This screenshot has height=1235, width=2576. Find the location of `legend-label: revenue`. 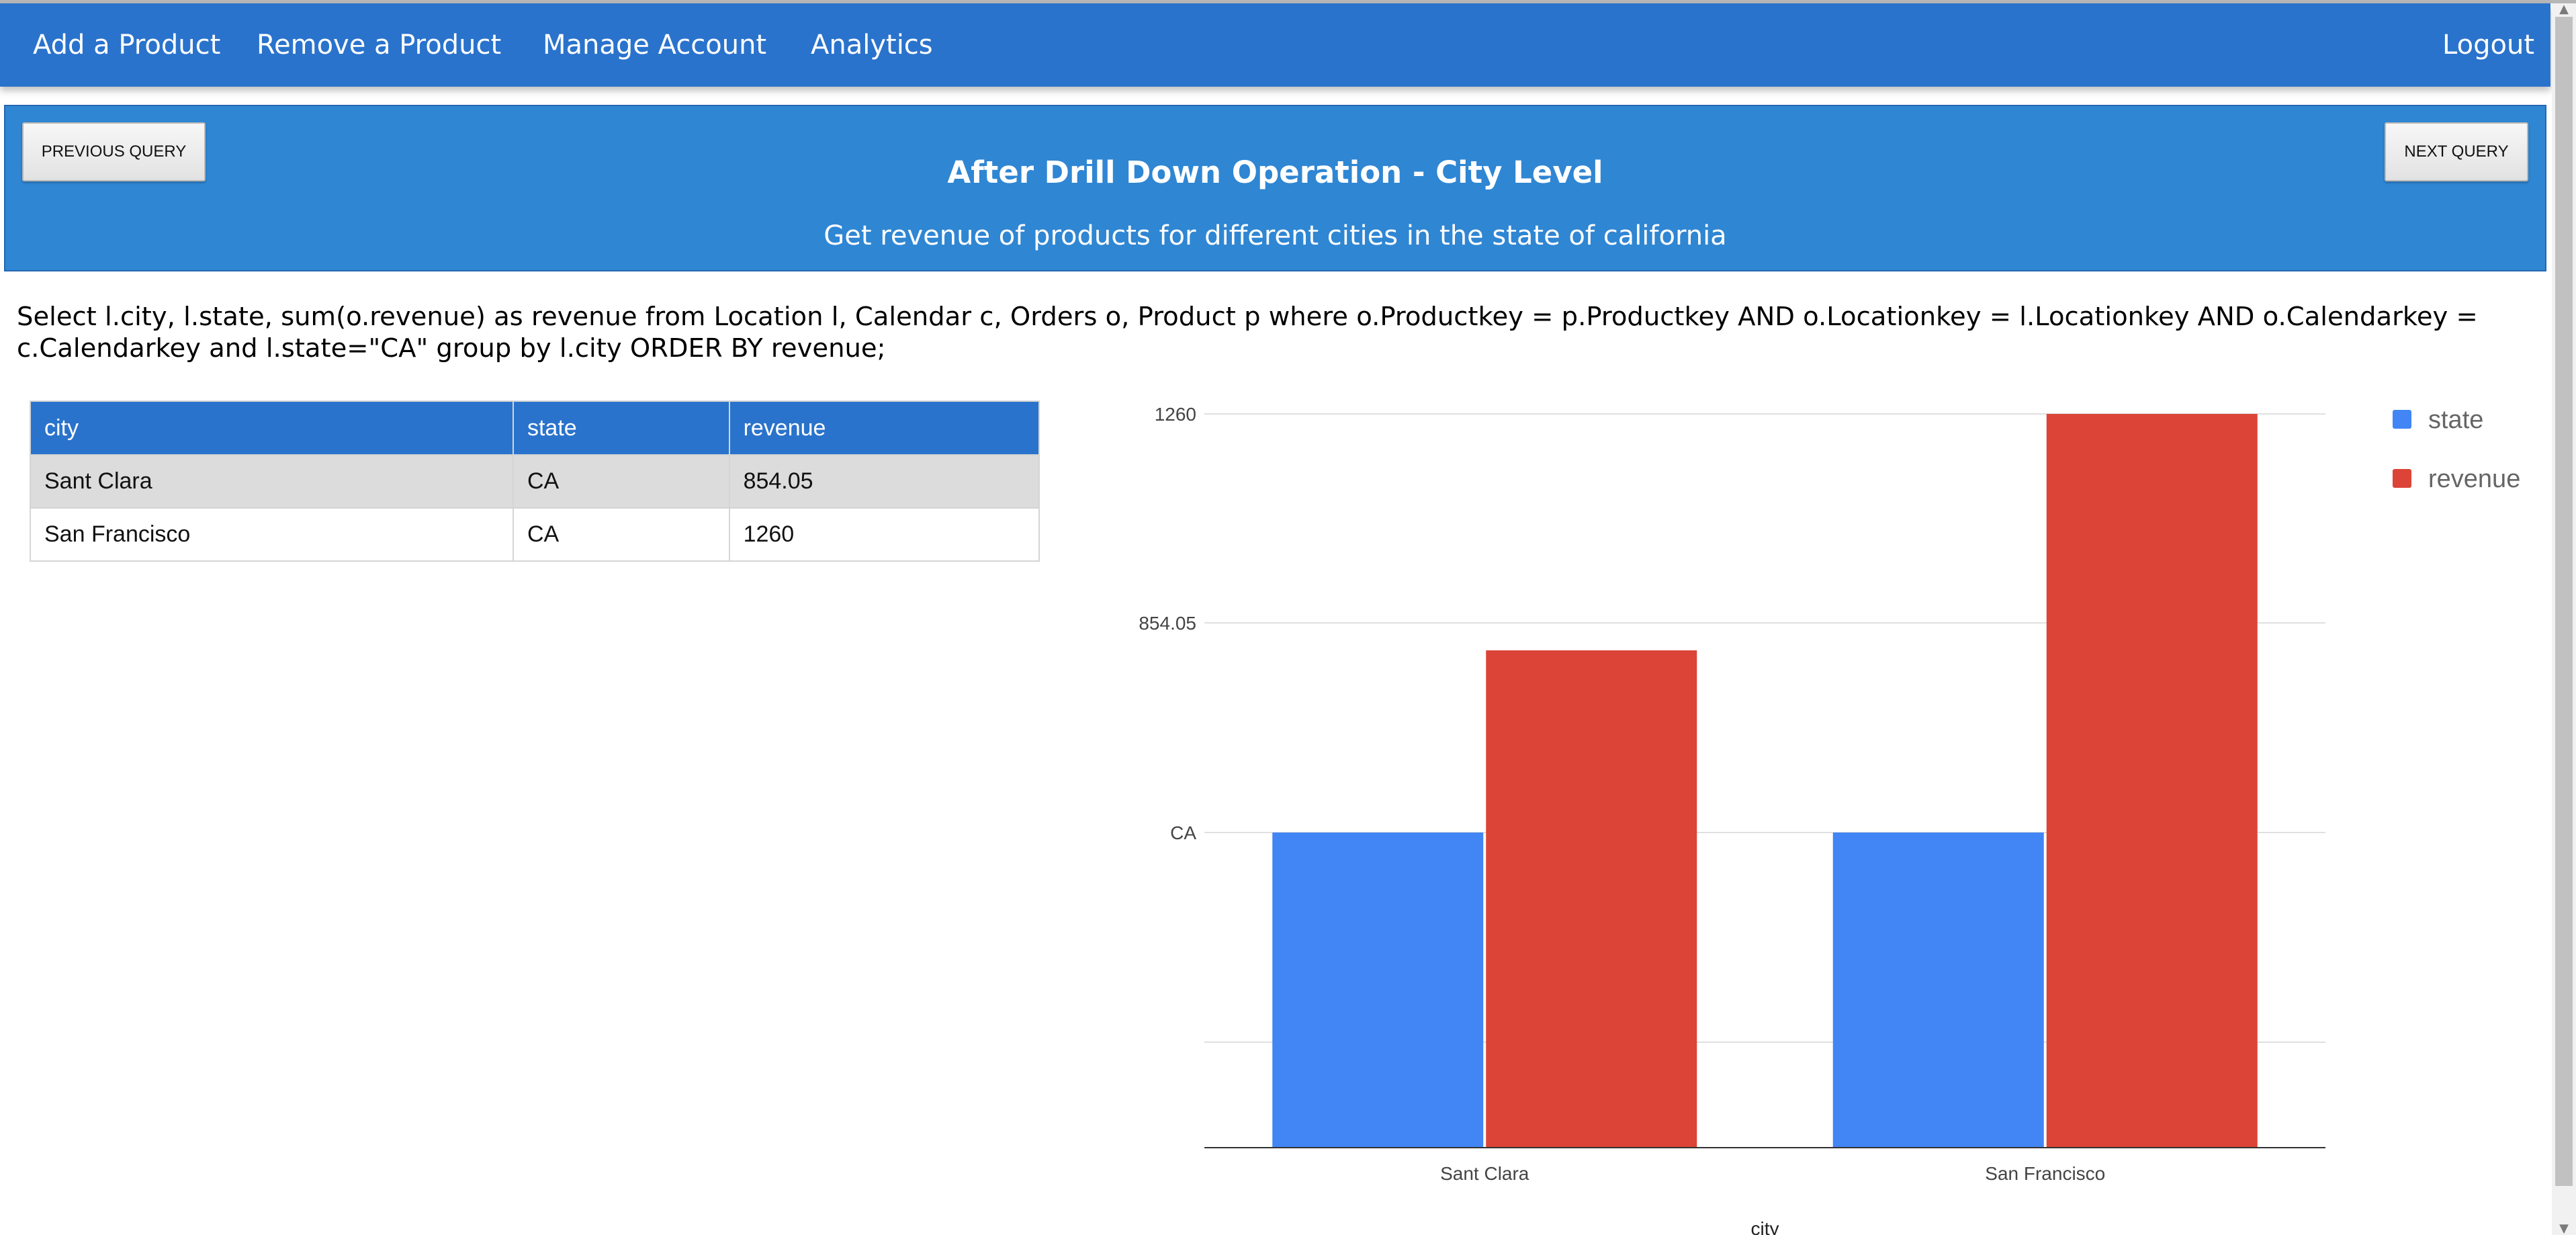

legend-label: revenue is located at coordinates (2474, 479).